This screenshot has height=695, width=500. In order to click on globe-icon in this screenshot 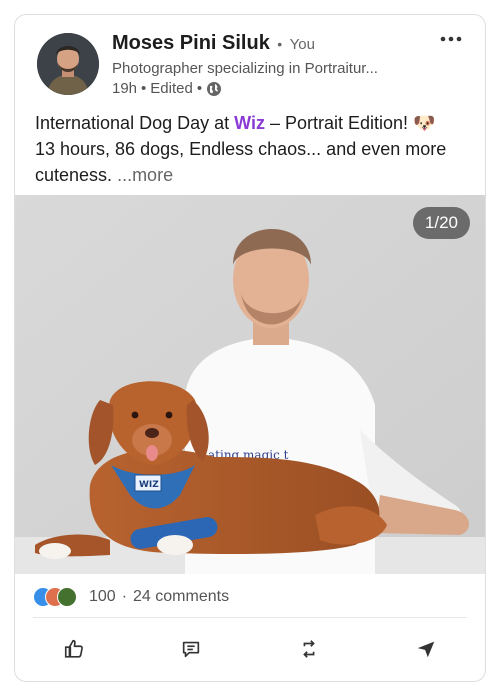, I will do `click(214, 88)`.